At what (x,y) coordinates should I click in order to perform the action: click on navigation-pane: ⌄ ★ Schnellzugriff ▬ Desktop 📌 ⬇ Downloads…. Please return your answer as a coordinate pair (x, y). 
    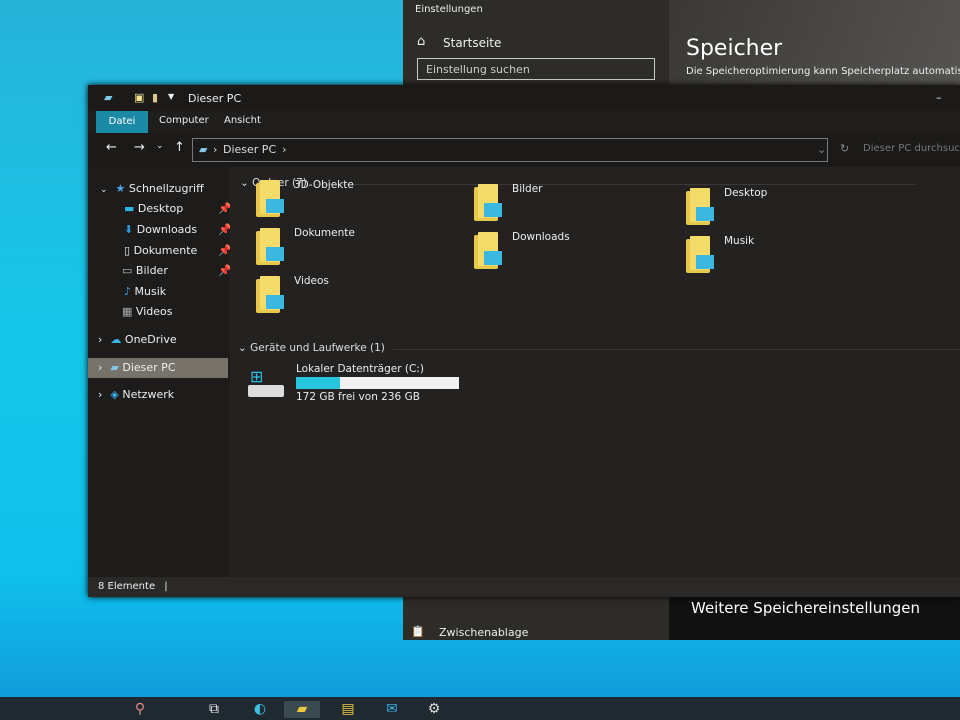
    Looking at the image, I should click on (160, 372).